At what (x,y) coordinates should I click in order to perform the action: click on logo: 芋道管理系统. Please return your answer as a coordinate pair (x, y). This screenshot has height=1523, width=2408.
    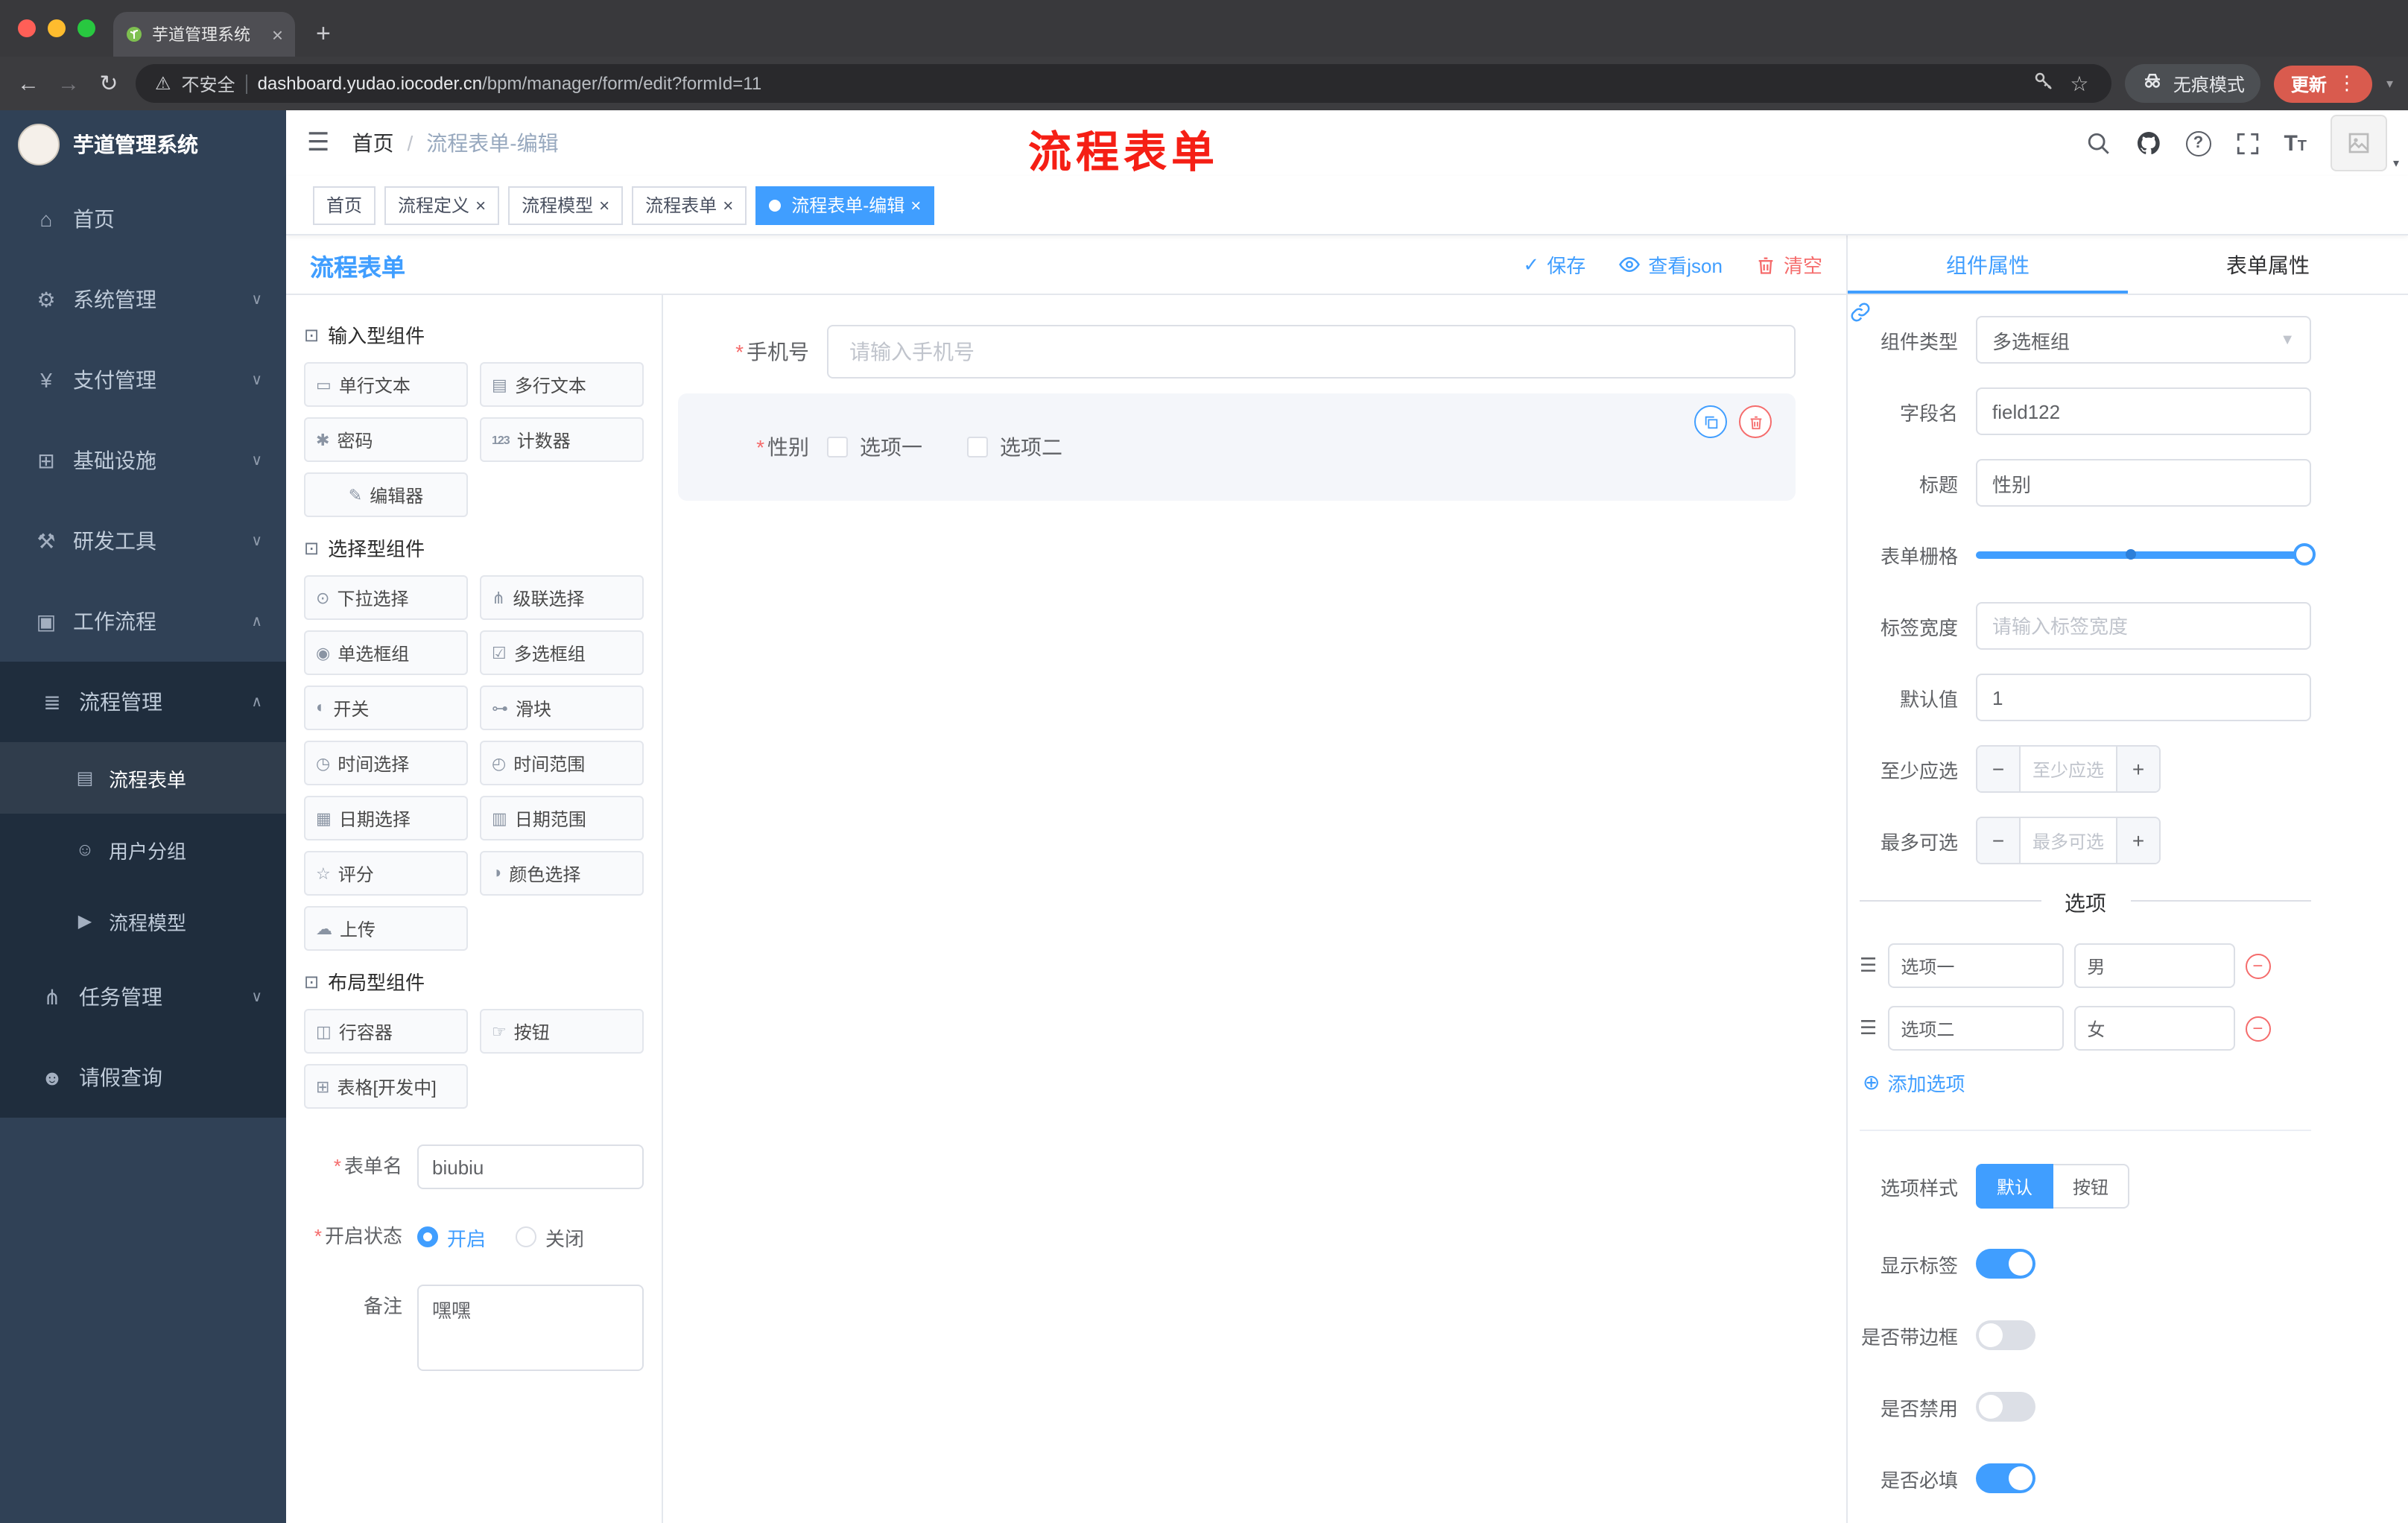
    Looking at the image, I should click on (143, 144).